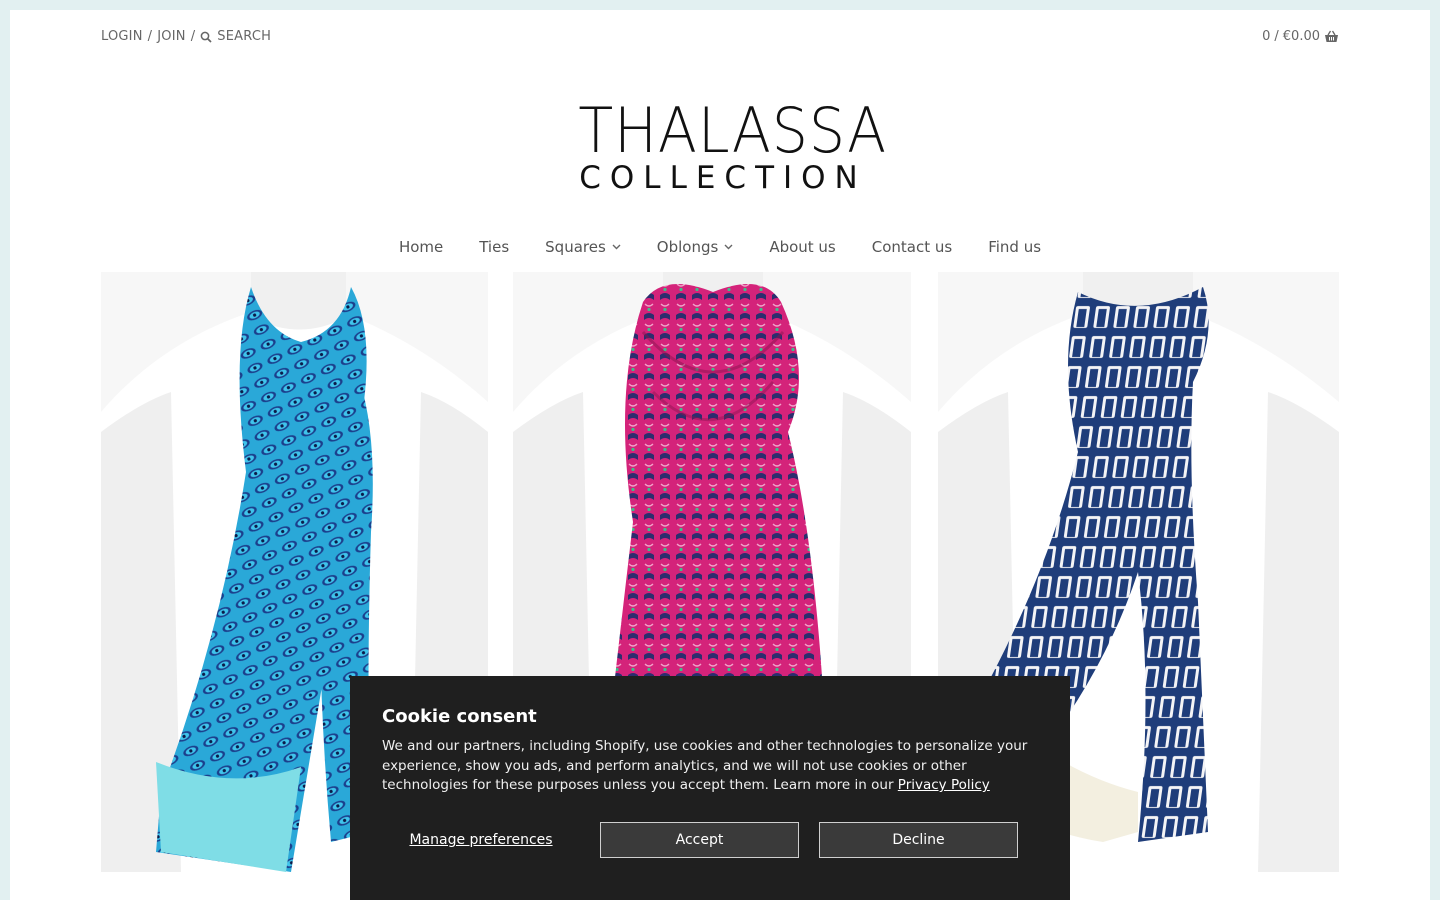  Describe the element at coordinates (459, 716) in the screenshot. I see `cookie-title: Cookie consent` at that location.